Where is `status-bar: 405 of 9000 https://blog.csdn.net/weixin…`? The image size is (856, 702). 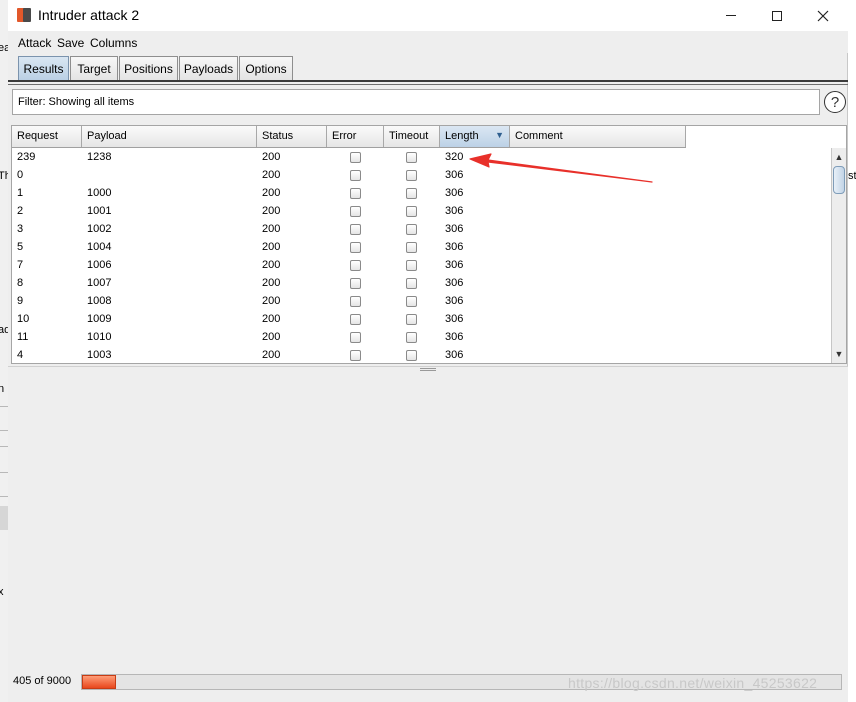
status-bar: 405 of 9000 https://blog.csdn.net/weixin… is located at coordinates (428, 685).